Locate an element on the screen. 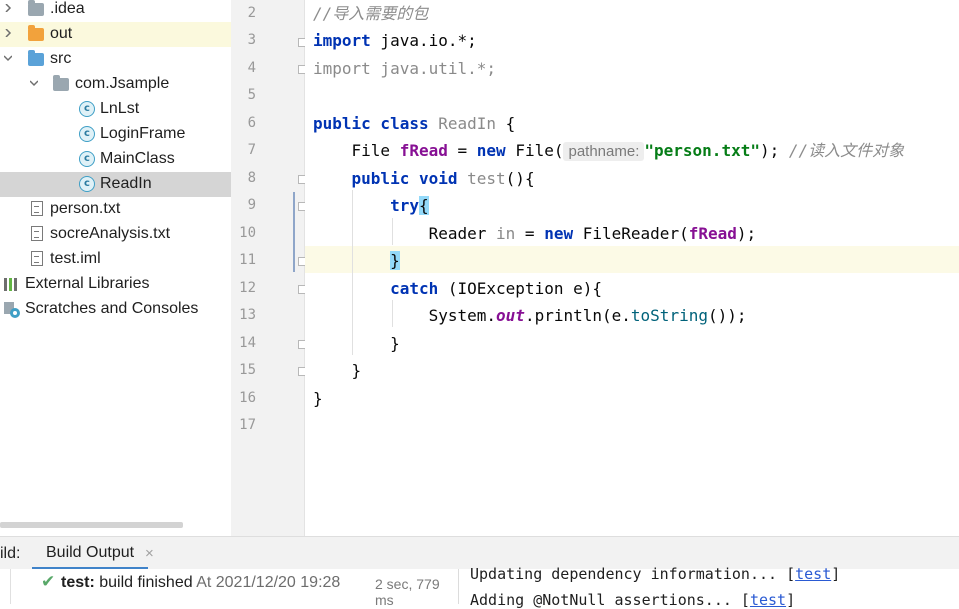 The width and height of the screenshot is (959, 609). line-number: 7 is located at coordinates (251, 150).